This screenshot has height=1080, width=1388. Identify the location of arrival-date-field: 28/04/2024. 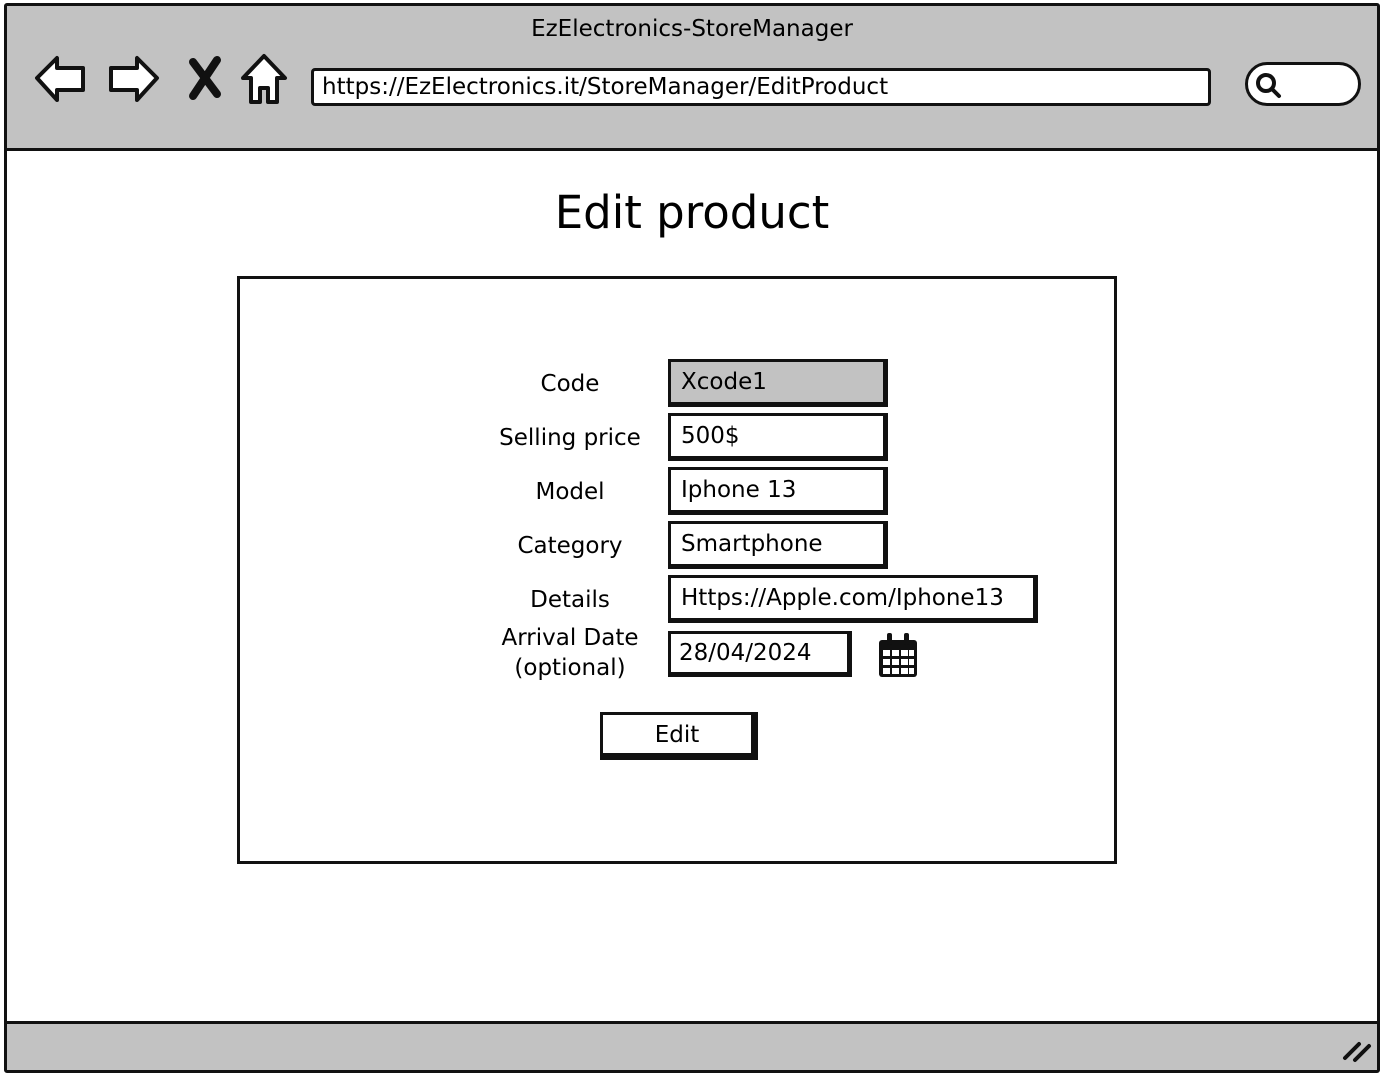
(760, 654).